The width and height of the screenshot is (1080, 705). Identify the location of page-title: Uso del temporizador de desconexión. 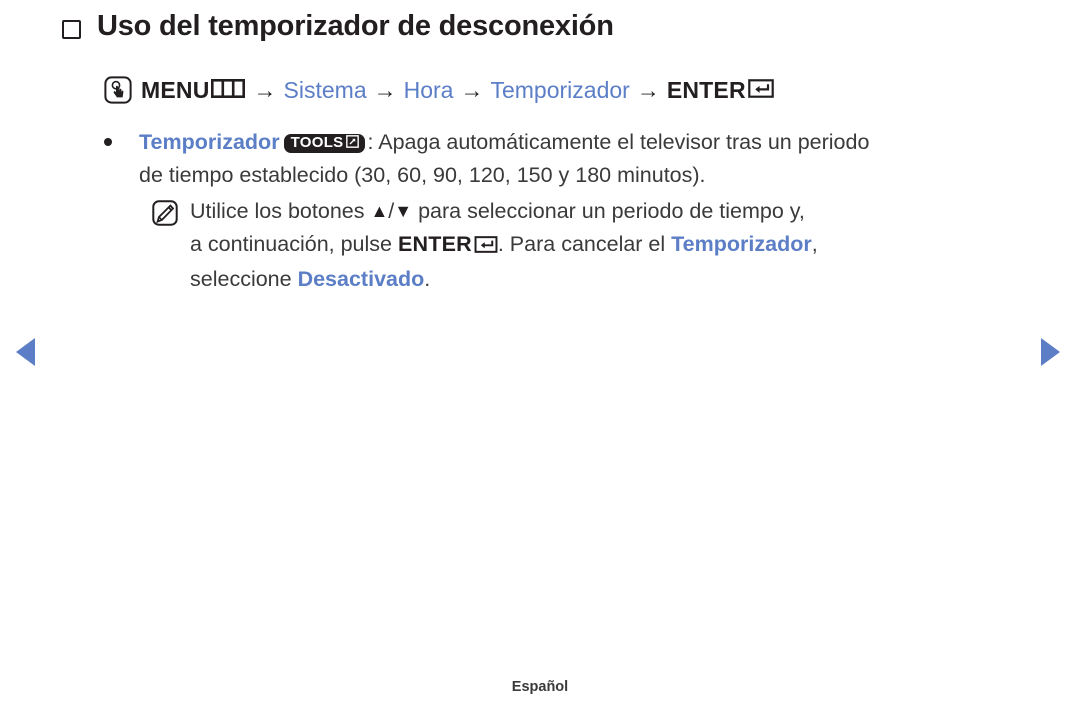
(355, 26).